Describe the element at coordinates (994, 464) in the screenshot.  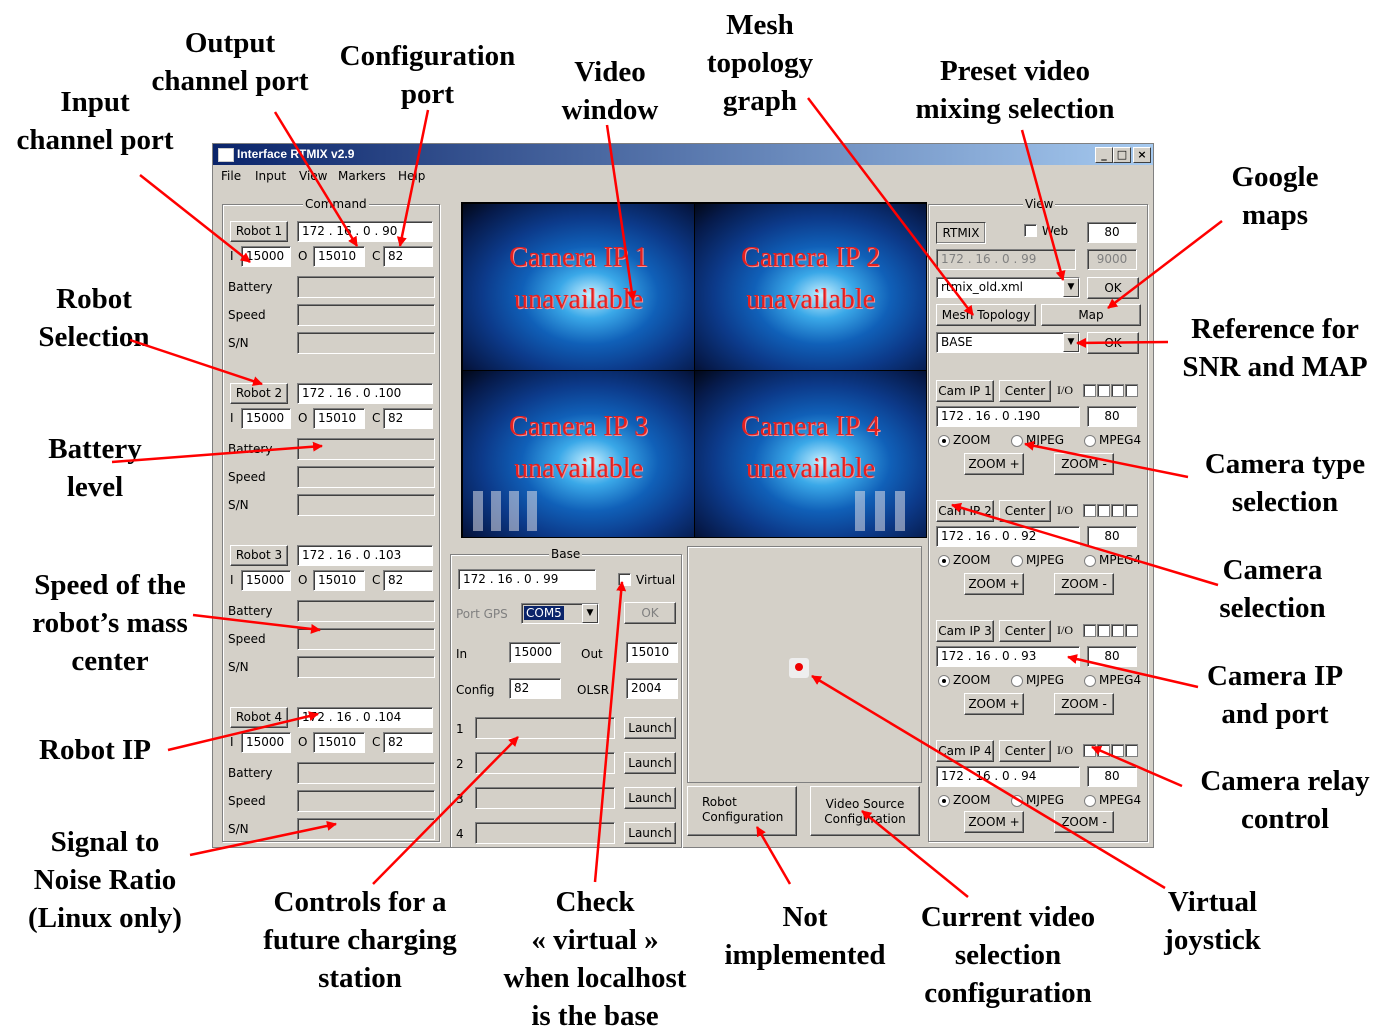
I see `cam-1-zoom-in-button: ZOOM +` at that location.